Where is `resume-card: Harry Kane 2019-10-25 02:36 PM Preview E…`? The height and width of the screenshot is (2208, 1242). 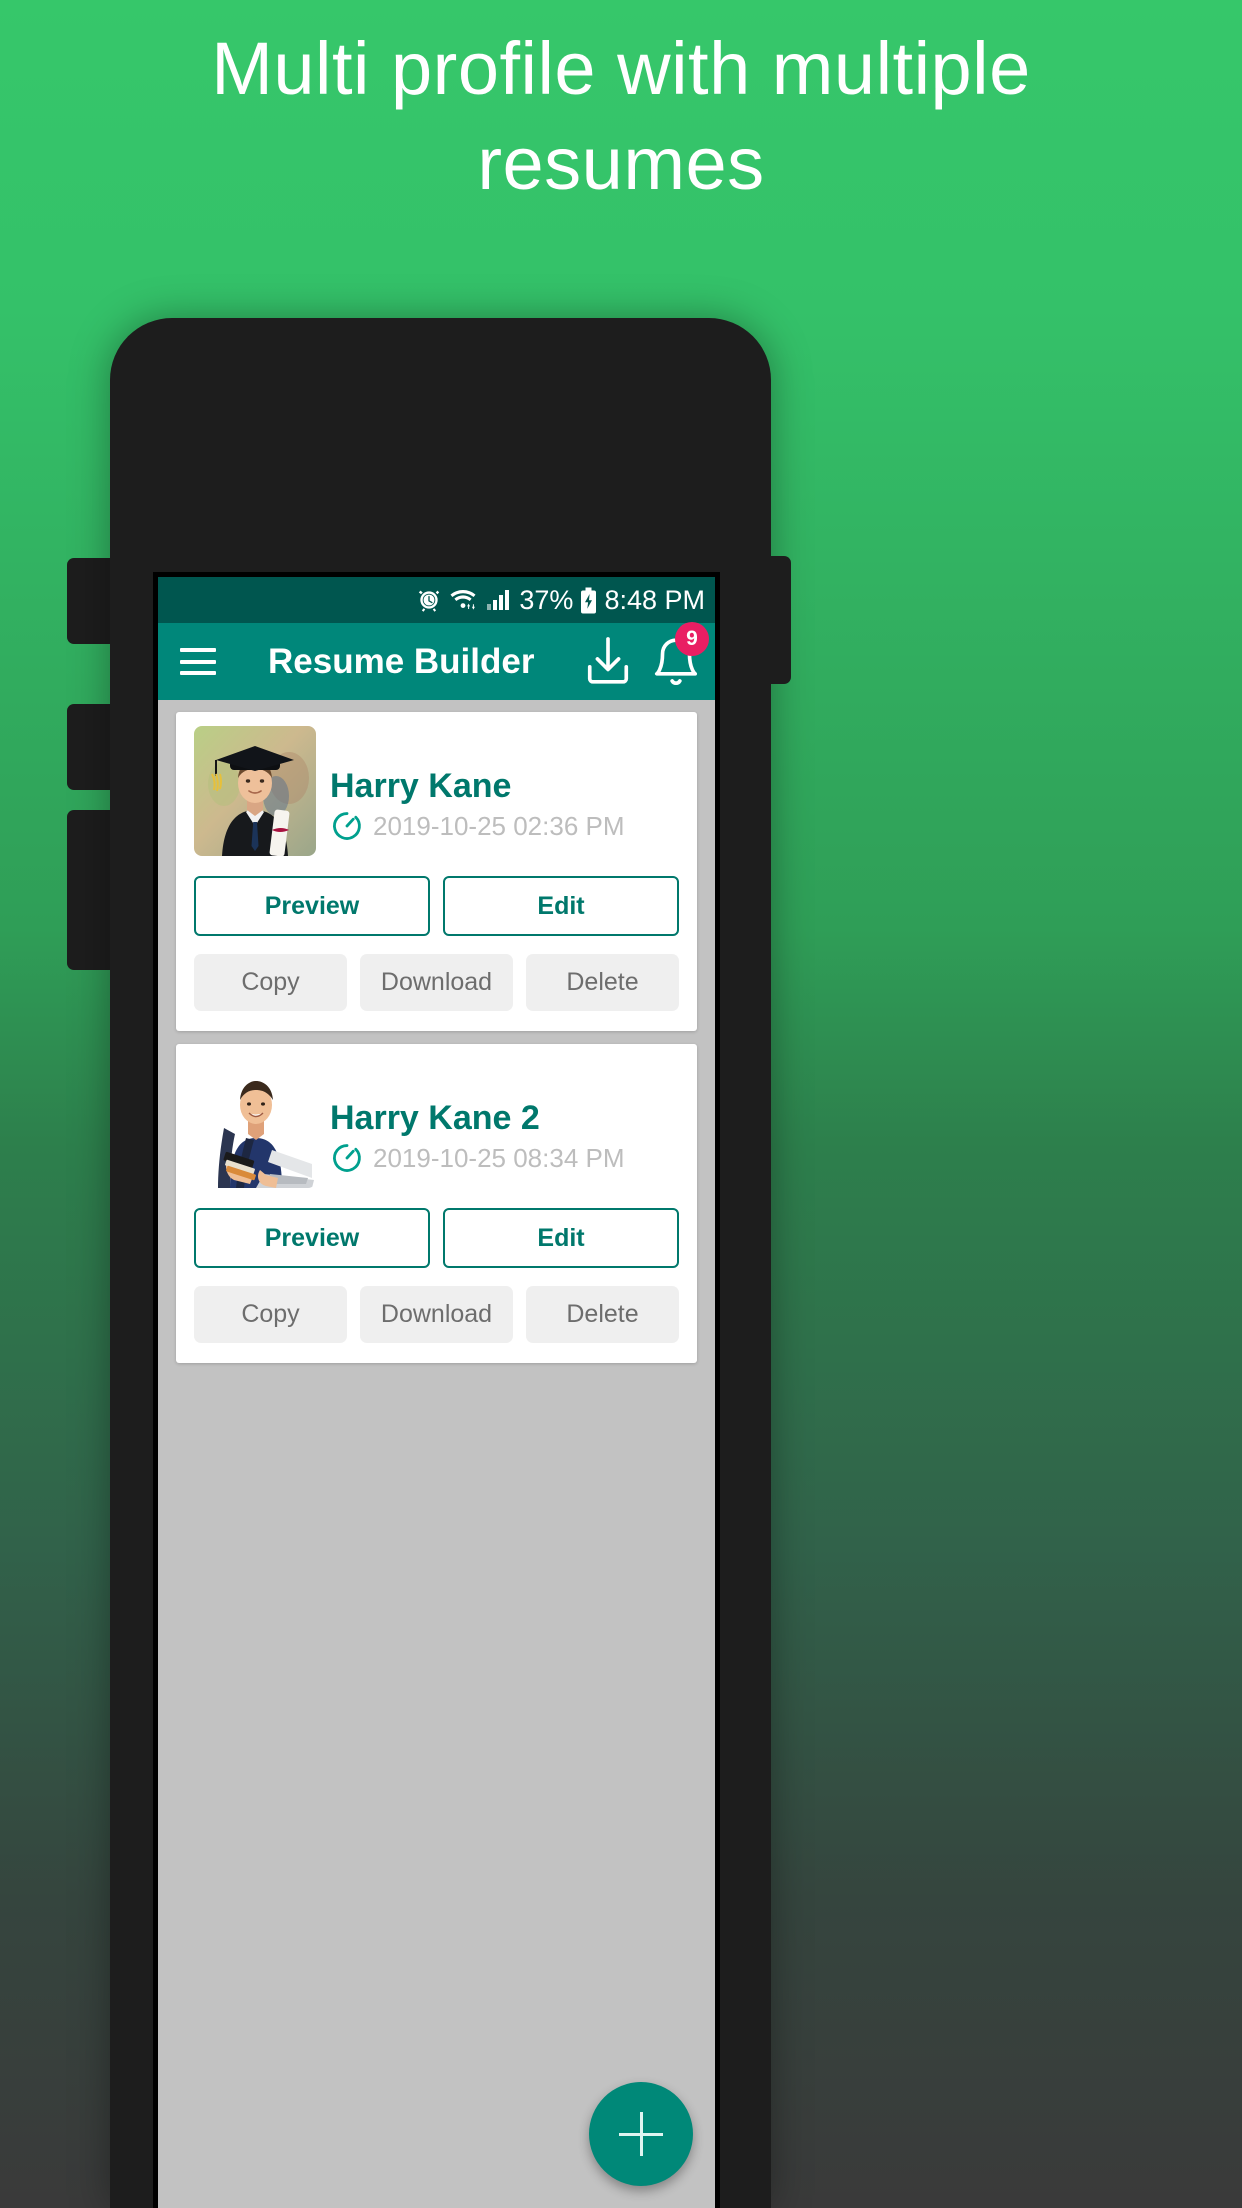 resume-card: Harry Kane 2019-10-25 02:36 PM Preview E… is located at coordinates (436, 871).